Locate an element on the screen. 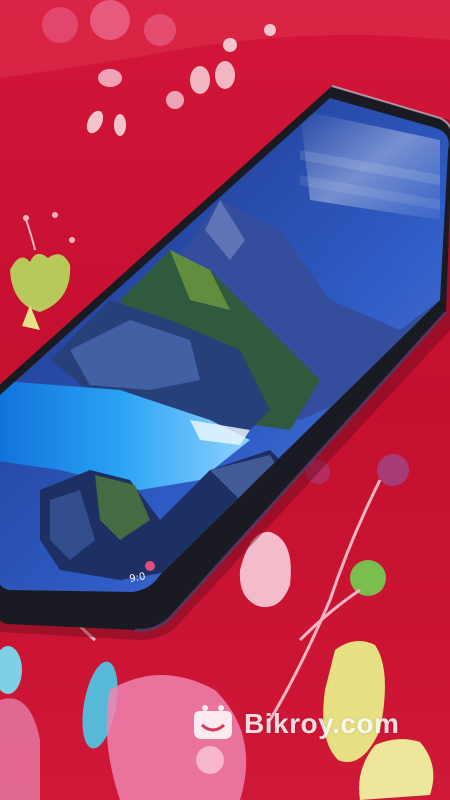 This screenshot has width=450, height=800. bikroy-watermark: Bikroy.com is located at coordinates (294, 724).